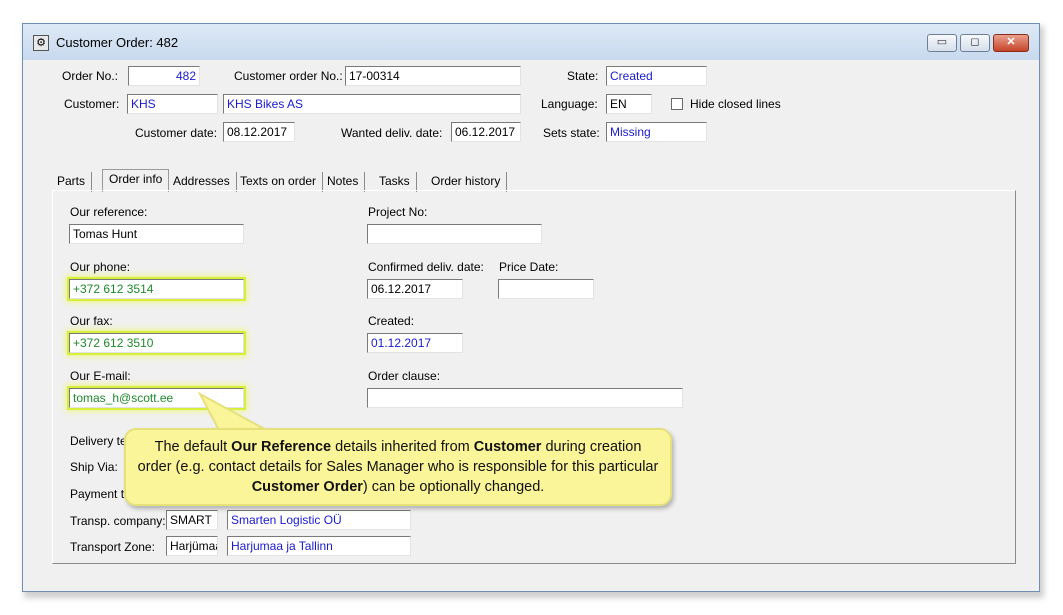  Describe the element at coordinates (319, 546) in the screenshot. I see `transport-zone-name-field: Harjumaa ja Tallinn` at that location.